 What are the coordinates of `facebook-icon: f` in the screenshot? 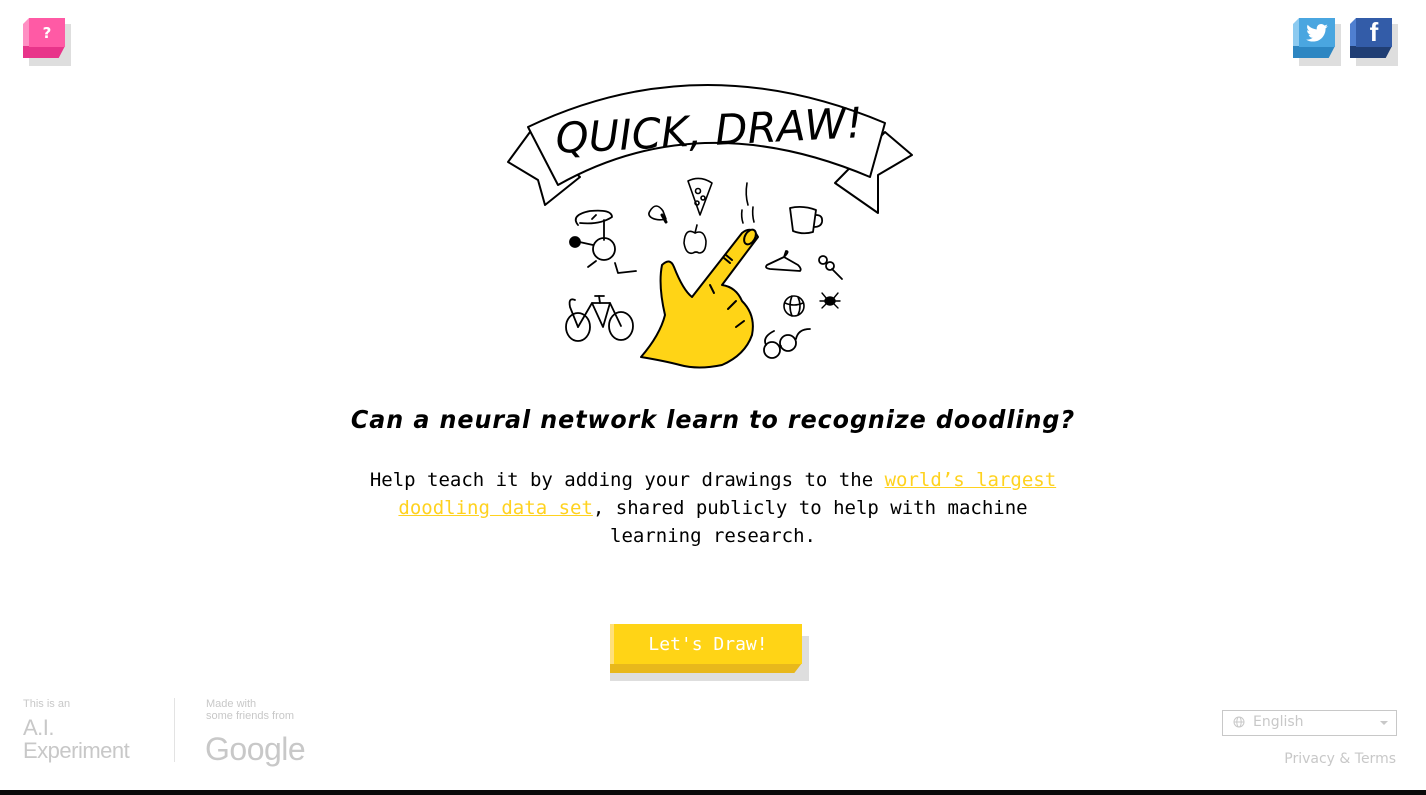 It's located at (1374, 32).